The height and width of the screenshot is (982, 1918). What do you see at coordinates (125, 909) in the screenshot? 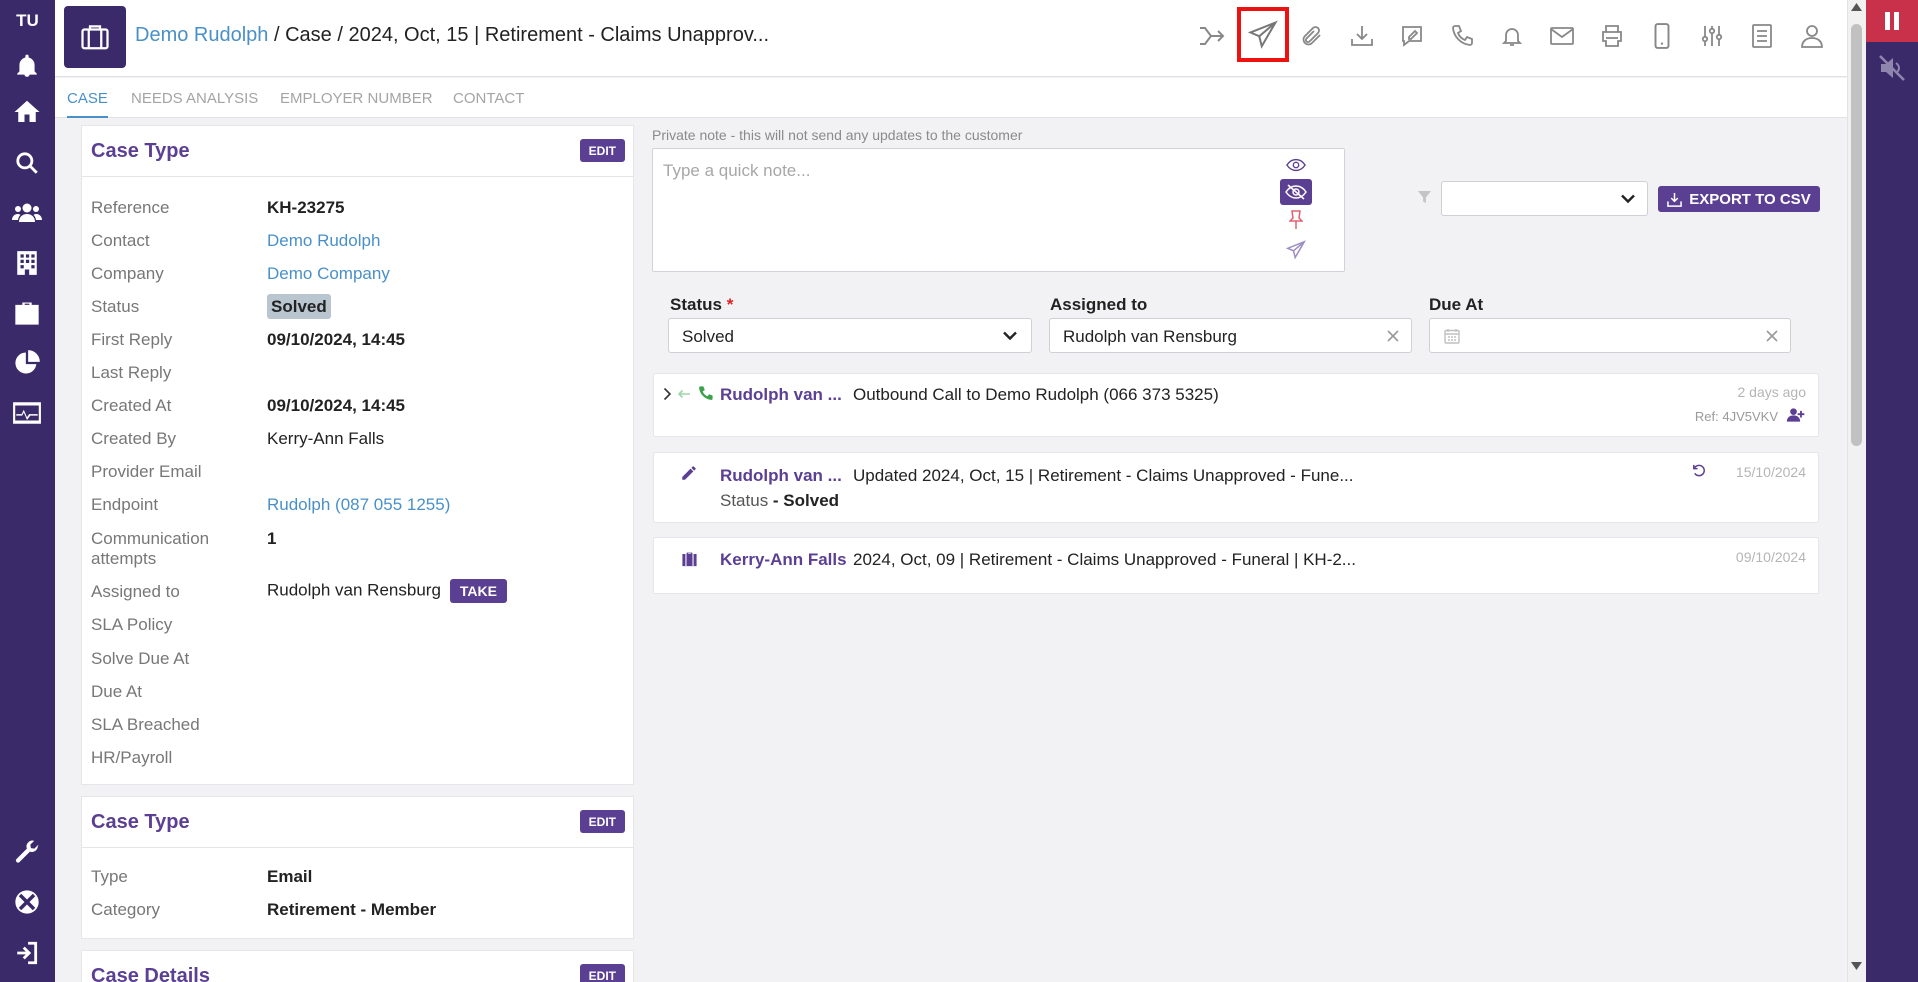
I see `field-label: Category` at bounding box center [125, 909].